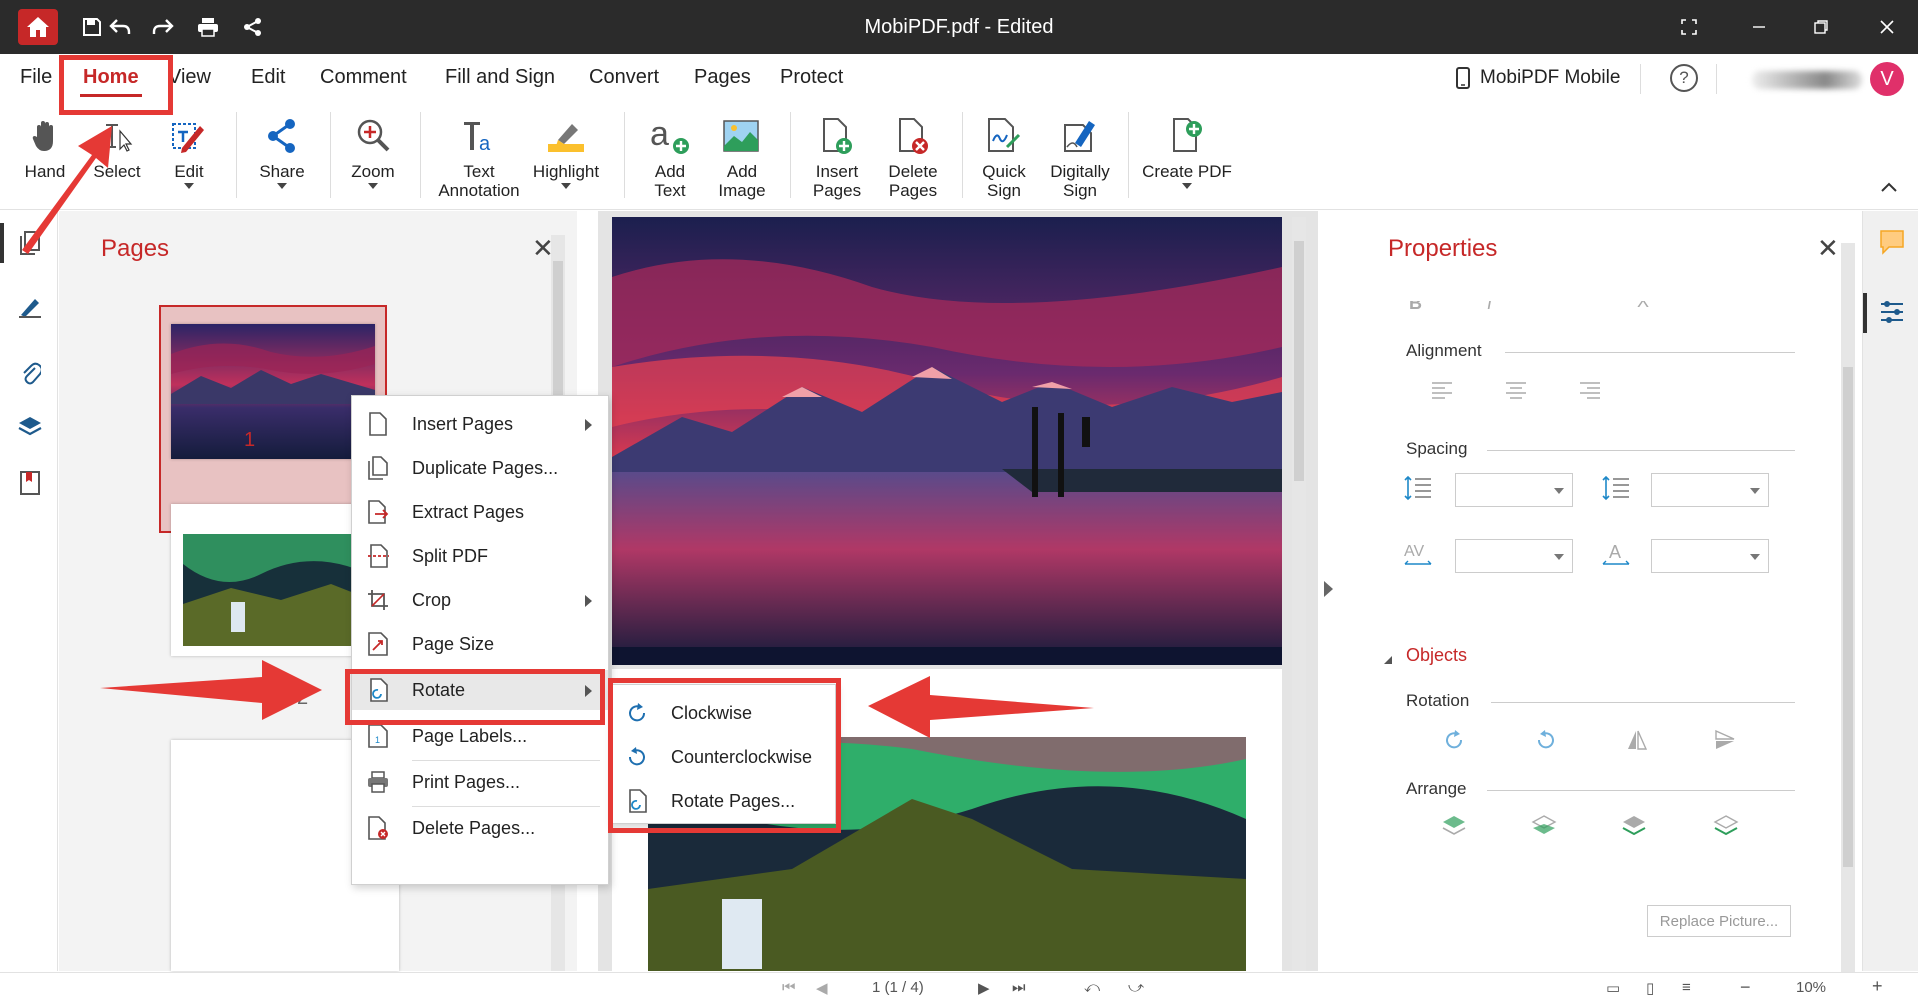 The image size is (1918, 998). I want to click on text-annotation-tool: a Text Annotation, so click(479, 157).